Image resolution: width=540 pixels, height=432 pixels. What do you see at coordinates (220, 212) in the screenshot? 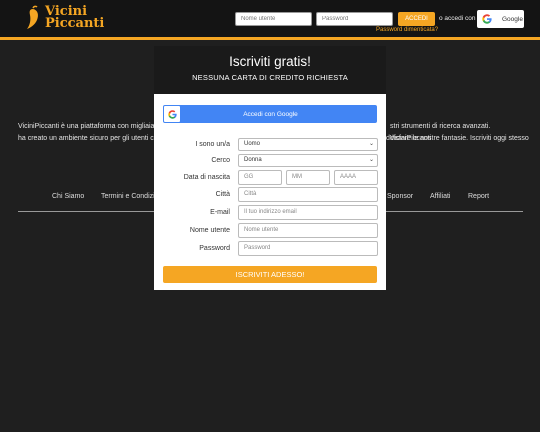
I see `email-label: E-mail` at bounding box center [220, 212].